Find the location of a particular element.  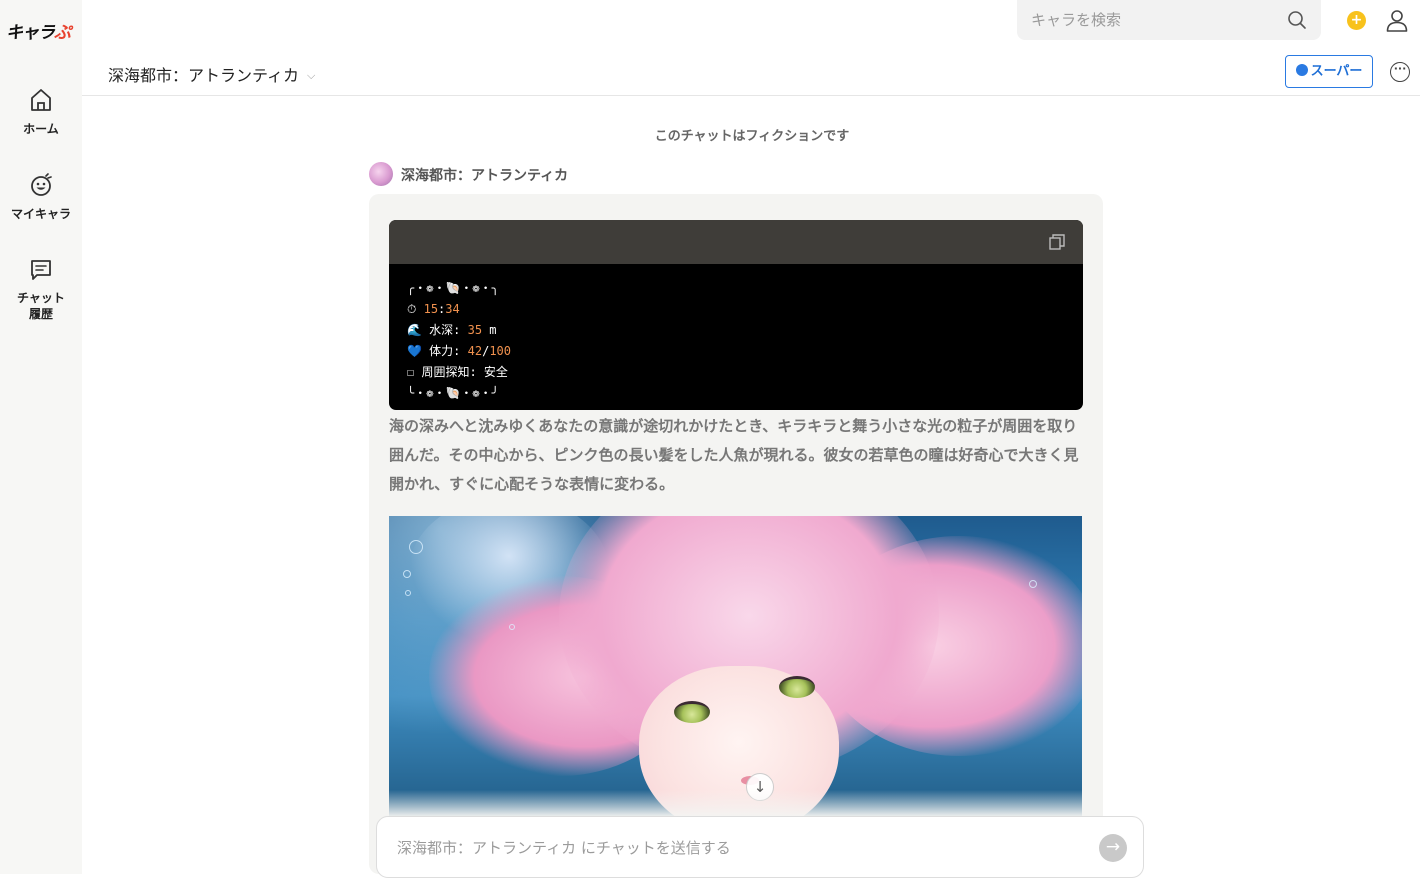

search-bar is located at coordinates (1169, 20).